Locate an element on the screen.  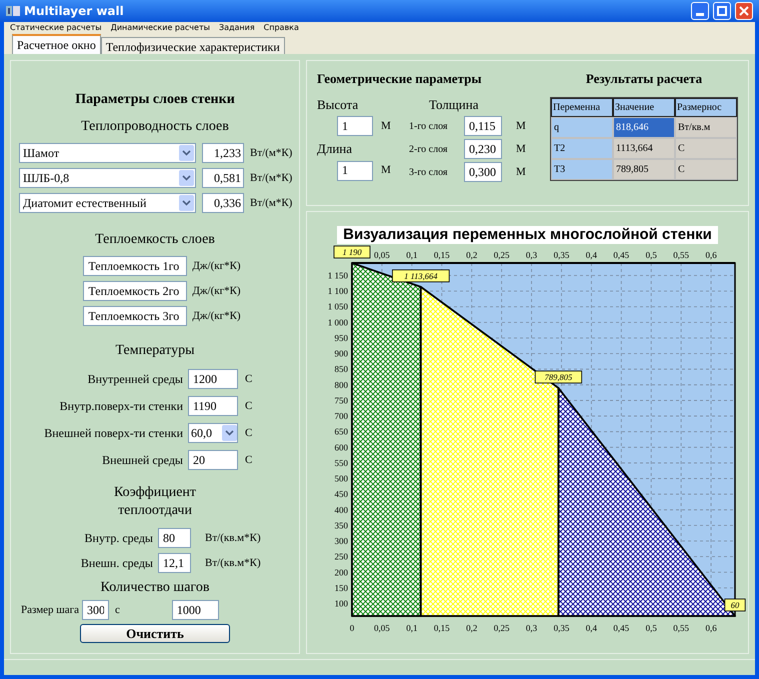
axis-tick-label: 1 150 is located at coordinates (337, 275).